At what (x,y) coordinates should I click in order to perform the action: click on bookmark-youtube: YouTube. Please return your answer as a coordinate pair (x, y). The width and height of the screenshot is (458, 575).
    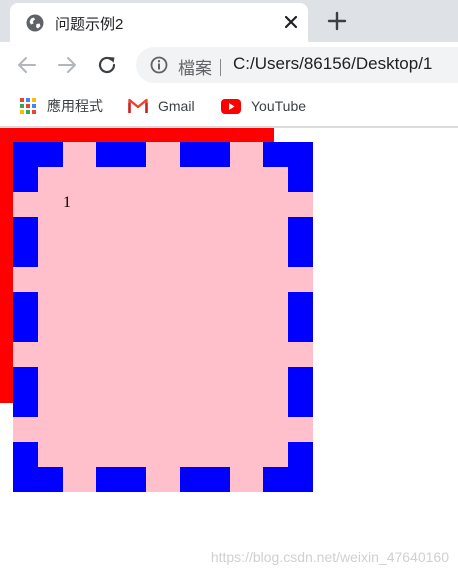
    Looking at the image, I should click on (263, 106).